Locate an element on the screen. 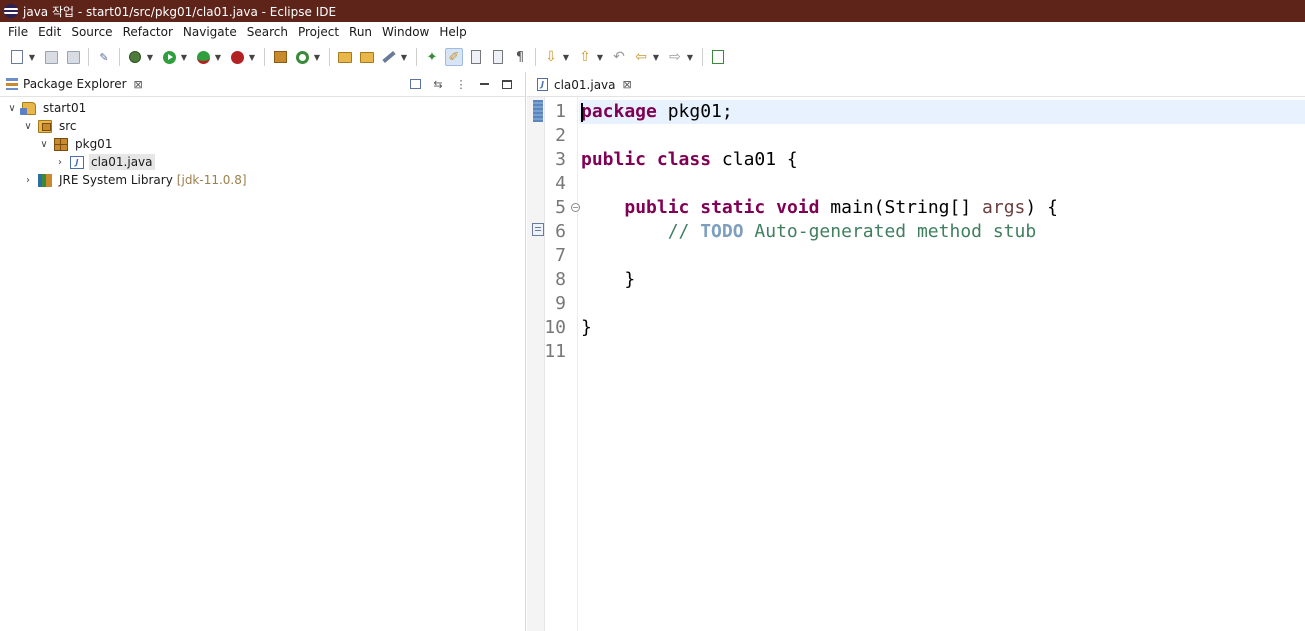 The height and width of the screenshot is (631, 1305). next-annotation-dropdown-icon: ▼ is located at coordinates (566, 57).